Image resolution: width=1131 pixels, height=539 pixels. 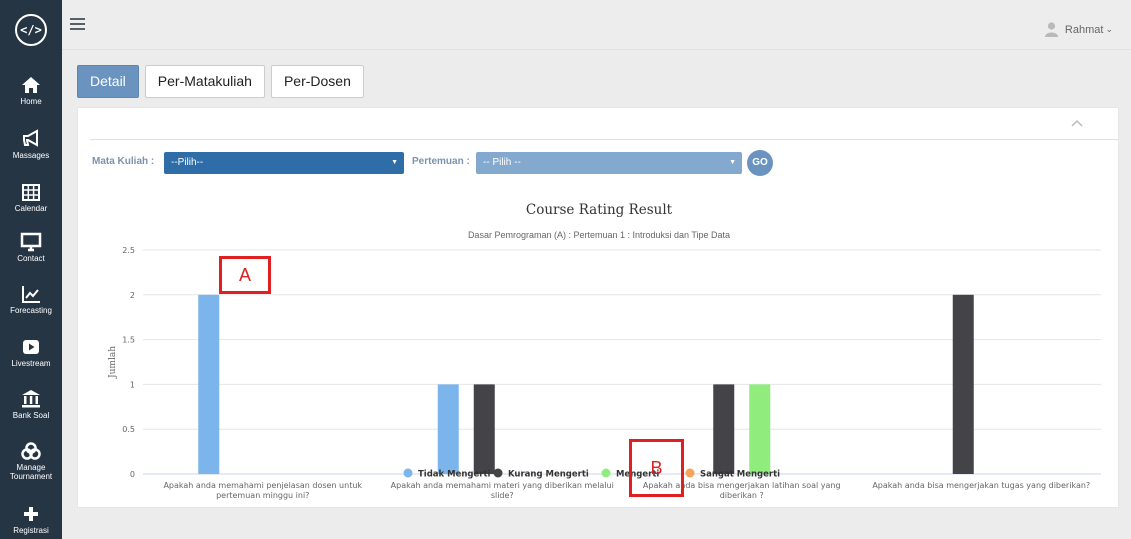 I want to click on top-bar: Rahmat ⌄, so click(x=596, y=25).